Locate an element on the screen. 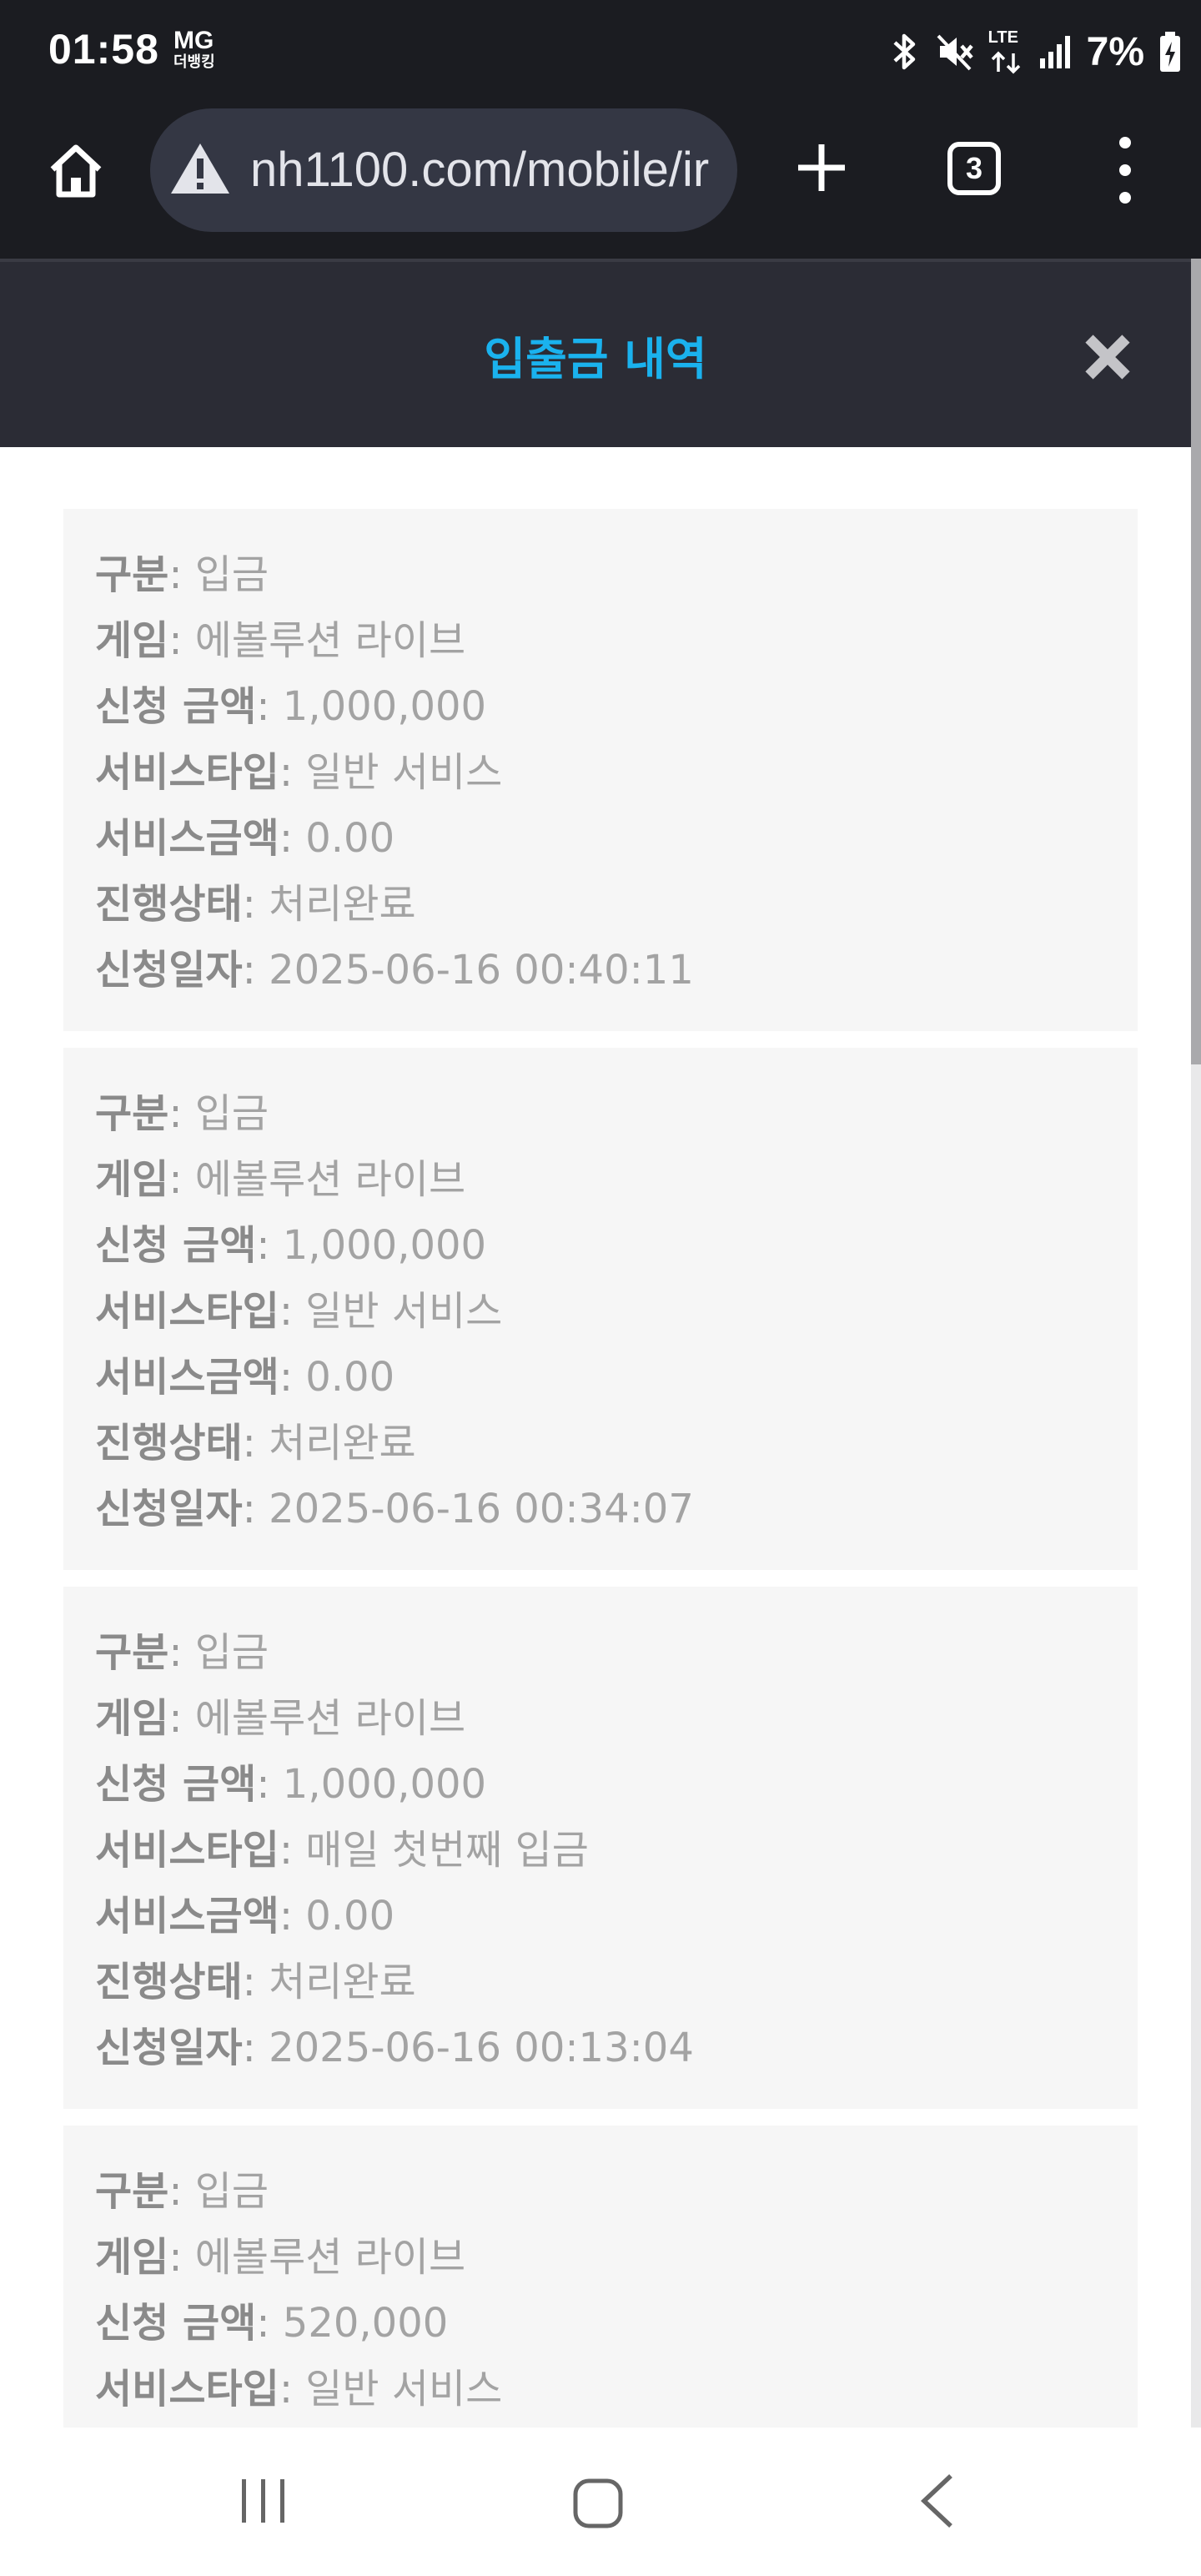  date-value: 2025-06-16 00:40:11 is located at coordinates (482, 970).